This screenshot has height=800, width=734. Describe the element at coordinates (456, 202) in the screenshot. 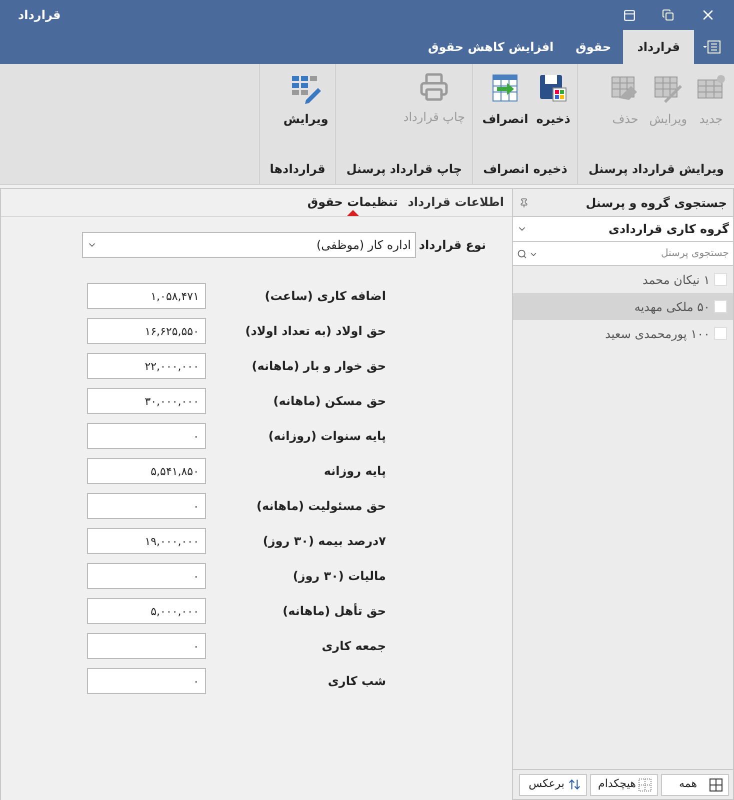

I see `content-tab: اطلاعات قرارداد` at that location.